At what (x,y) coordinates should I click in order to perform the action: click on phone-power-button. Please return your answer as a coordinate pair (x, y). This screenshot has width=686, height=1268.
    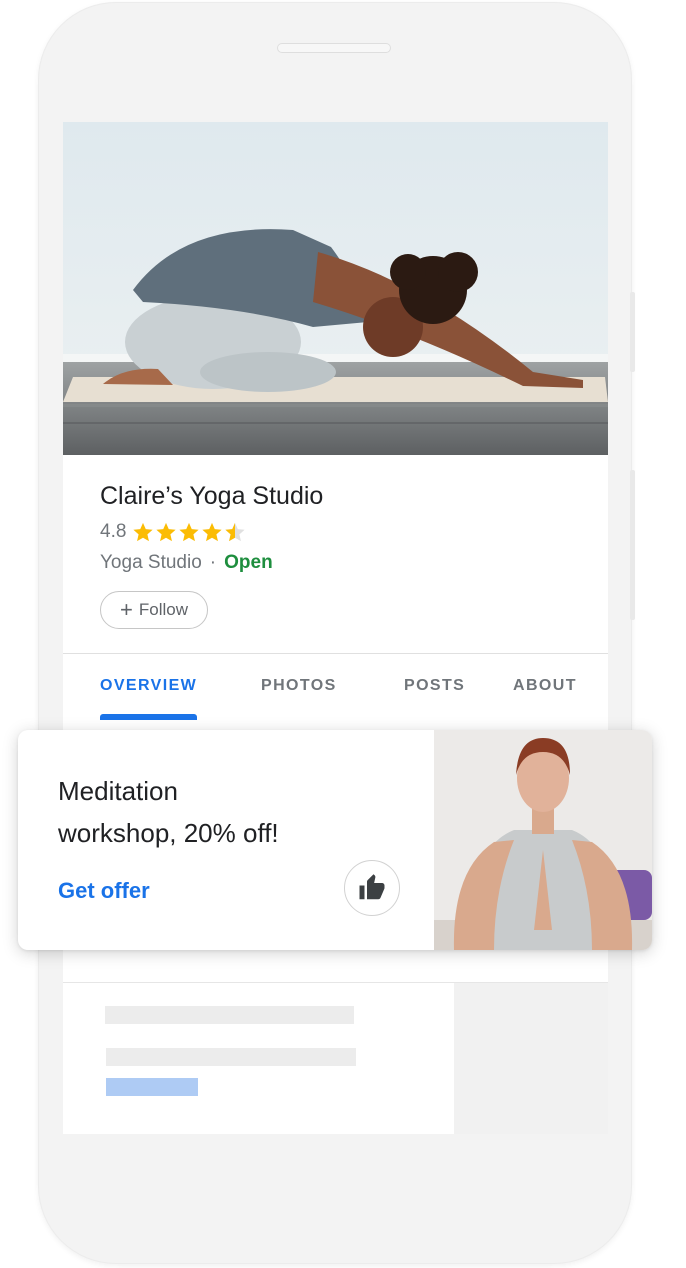
    Looking at the image, I should click on (632, 545).